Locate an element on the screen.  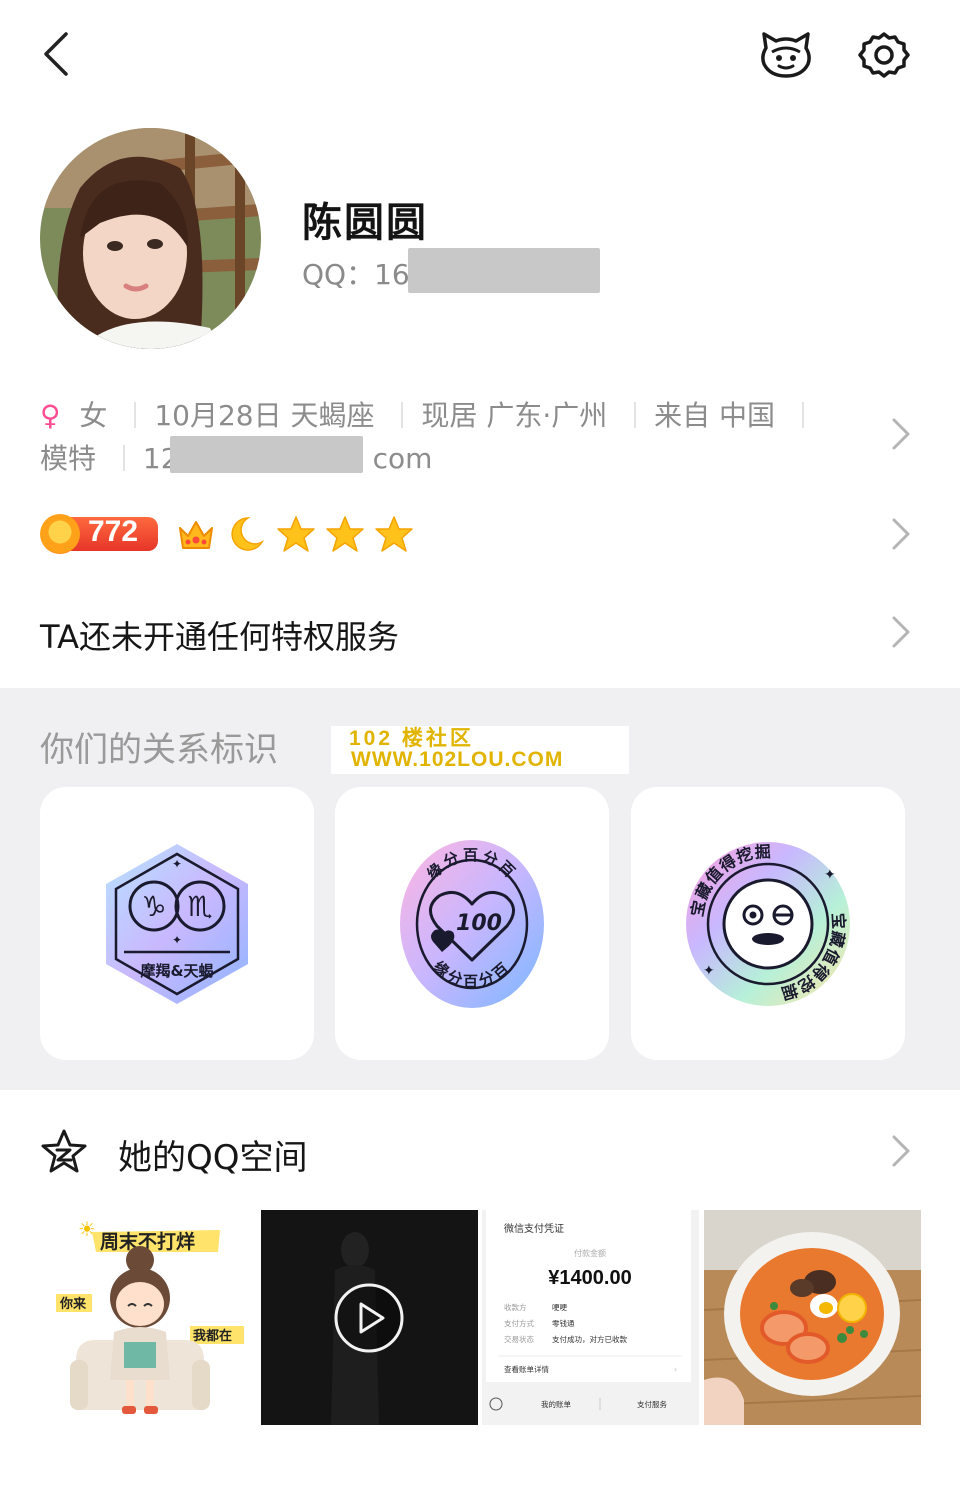
receipt-title: 微信支付凭证 is located at coordinates (534, 1228).